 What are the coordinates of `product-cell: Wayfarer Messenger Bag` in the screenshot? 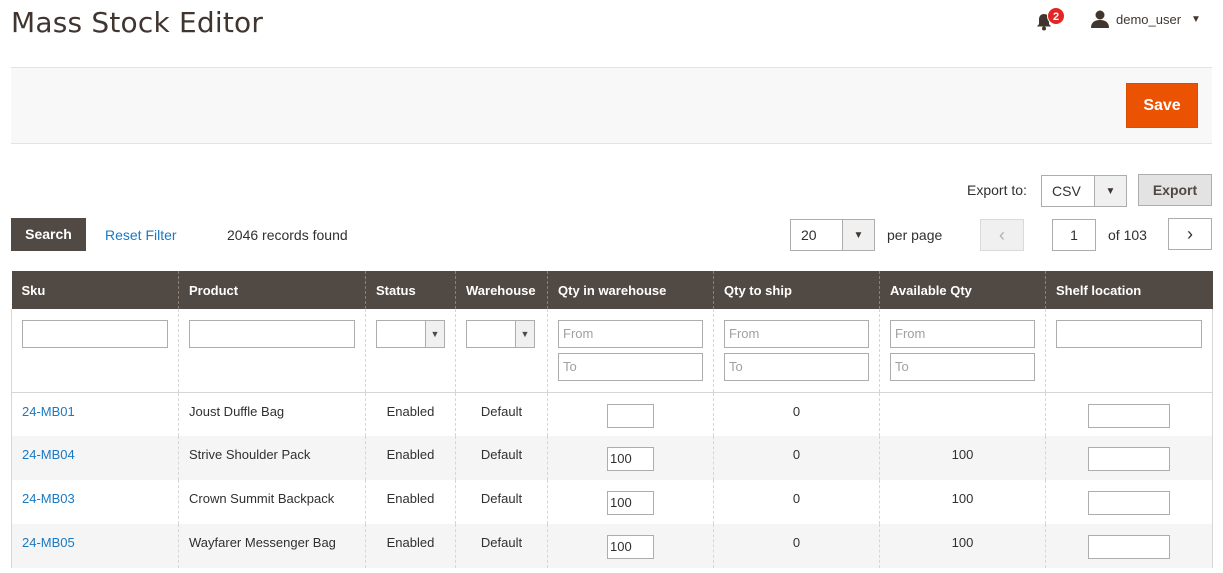 It's located at (272, 546).